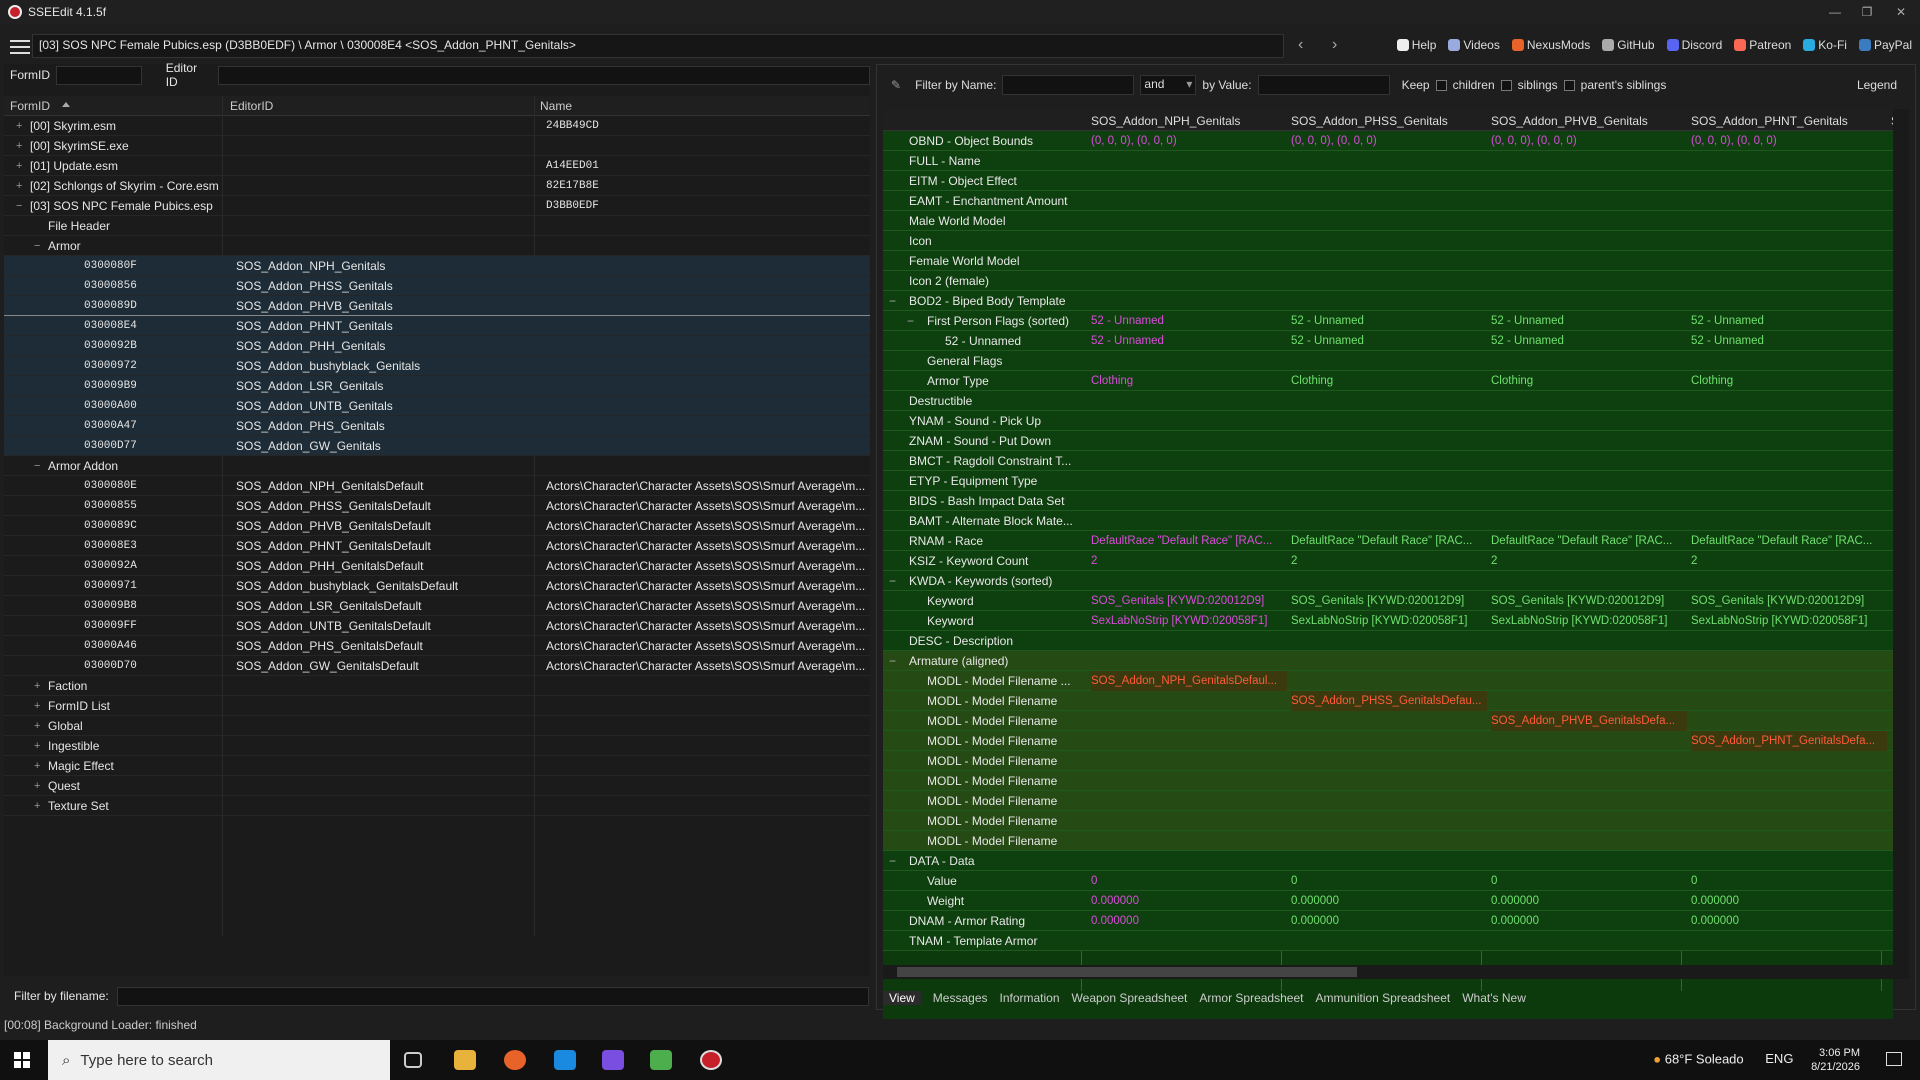  What do you see at coordinates (1189, 321) in the screenshot?
I see `field-value: 52 - Unnamed` at bounding box center [1189, 321].